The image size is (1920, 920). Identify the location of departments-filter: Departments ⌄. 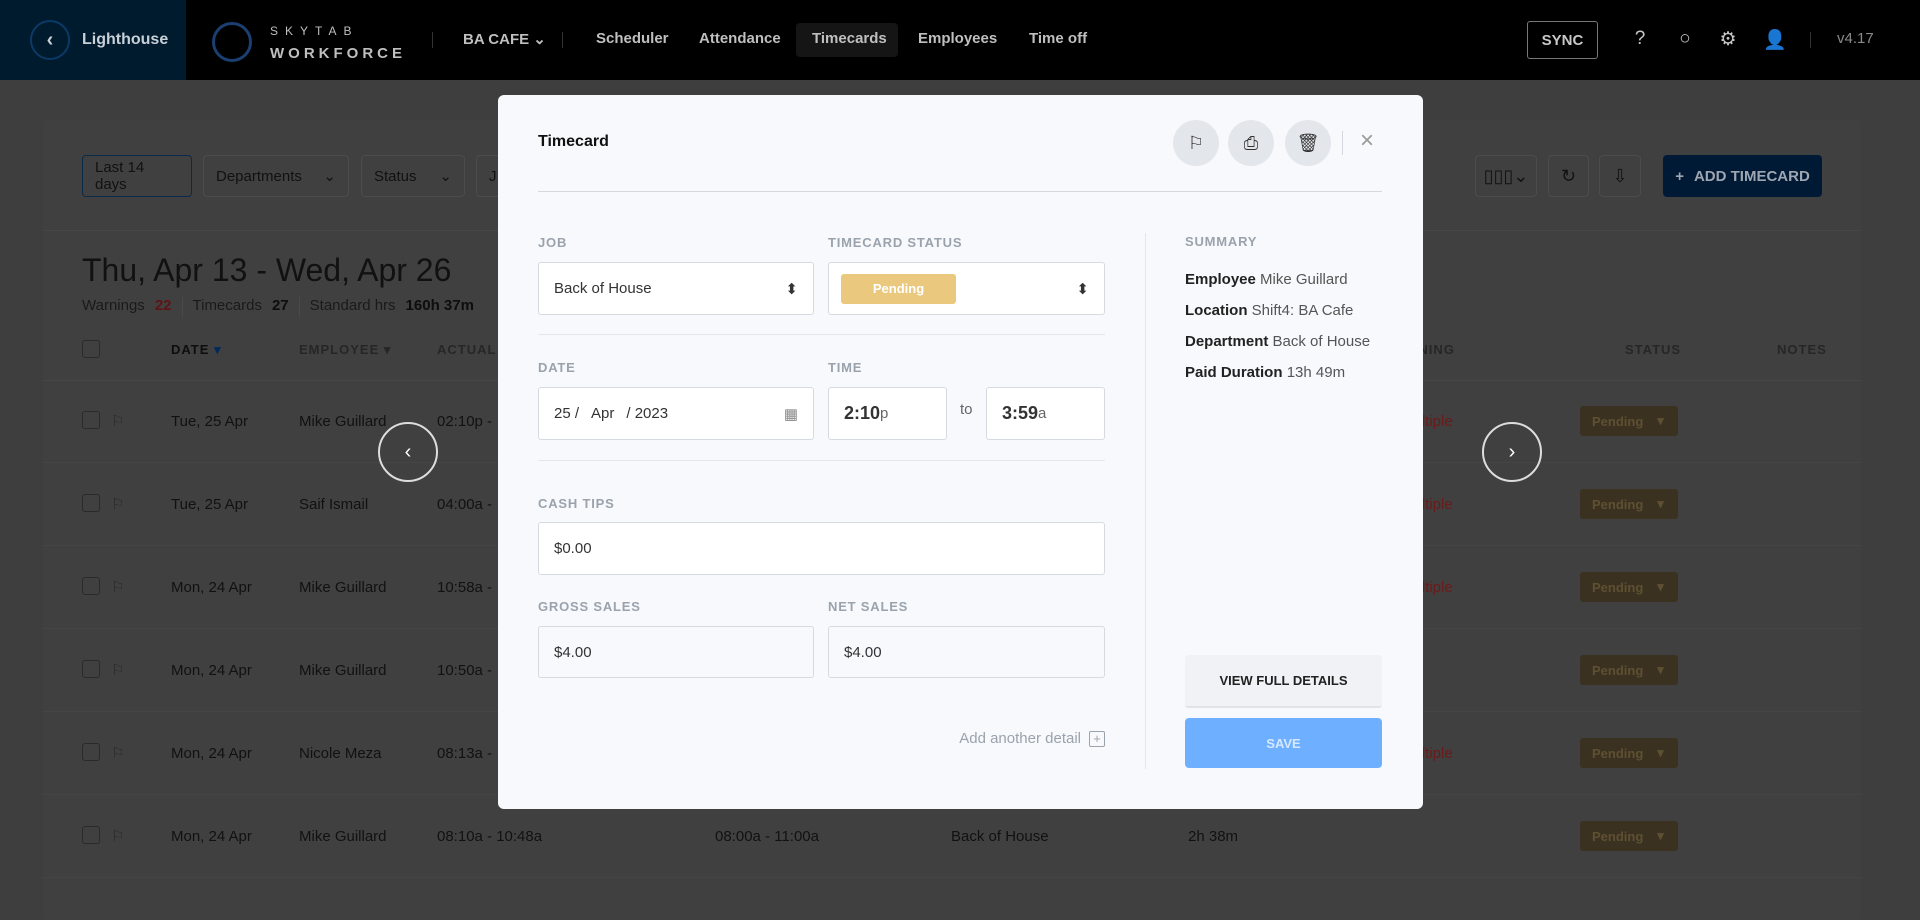
(276, 176).